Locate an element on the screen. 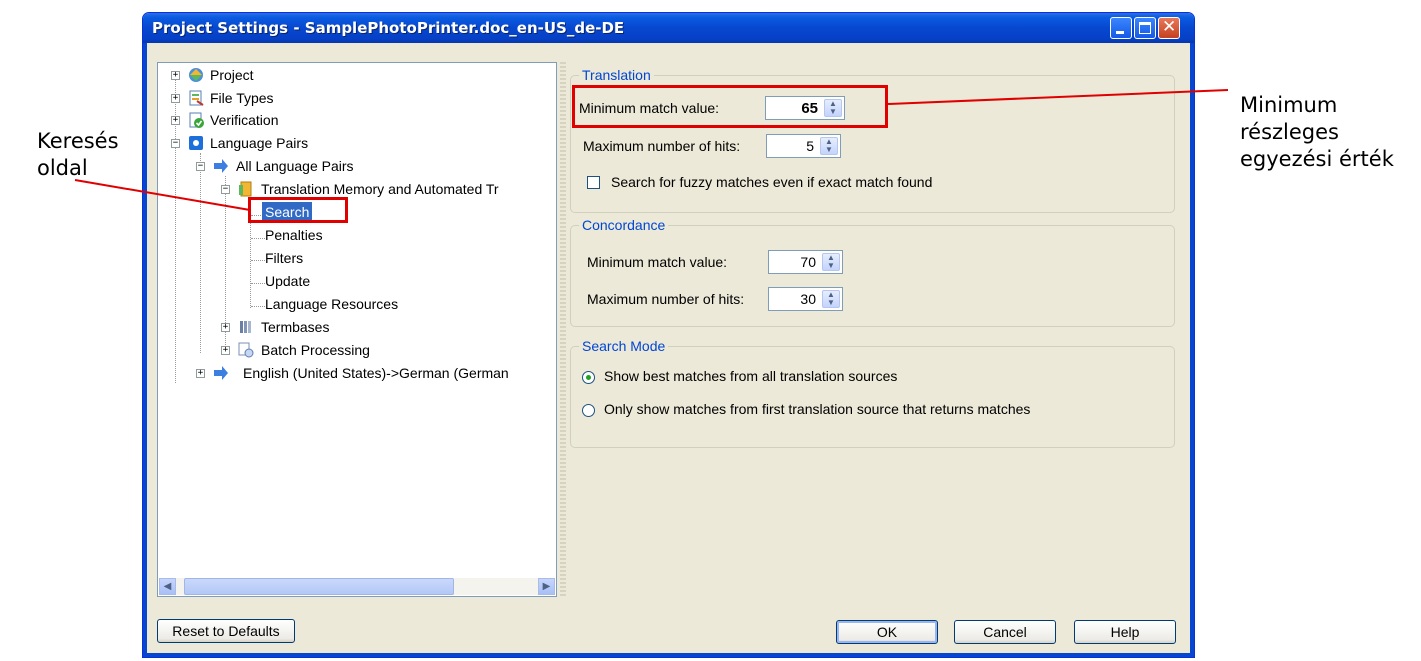 This screenshot has height=661, width=1421. connector-line-right is located at coordinates (1058, 97).